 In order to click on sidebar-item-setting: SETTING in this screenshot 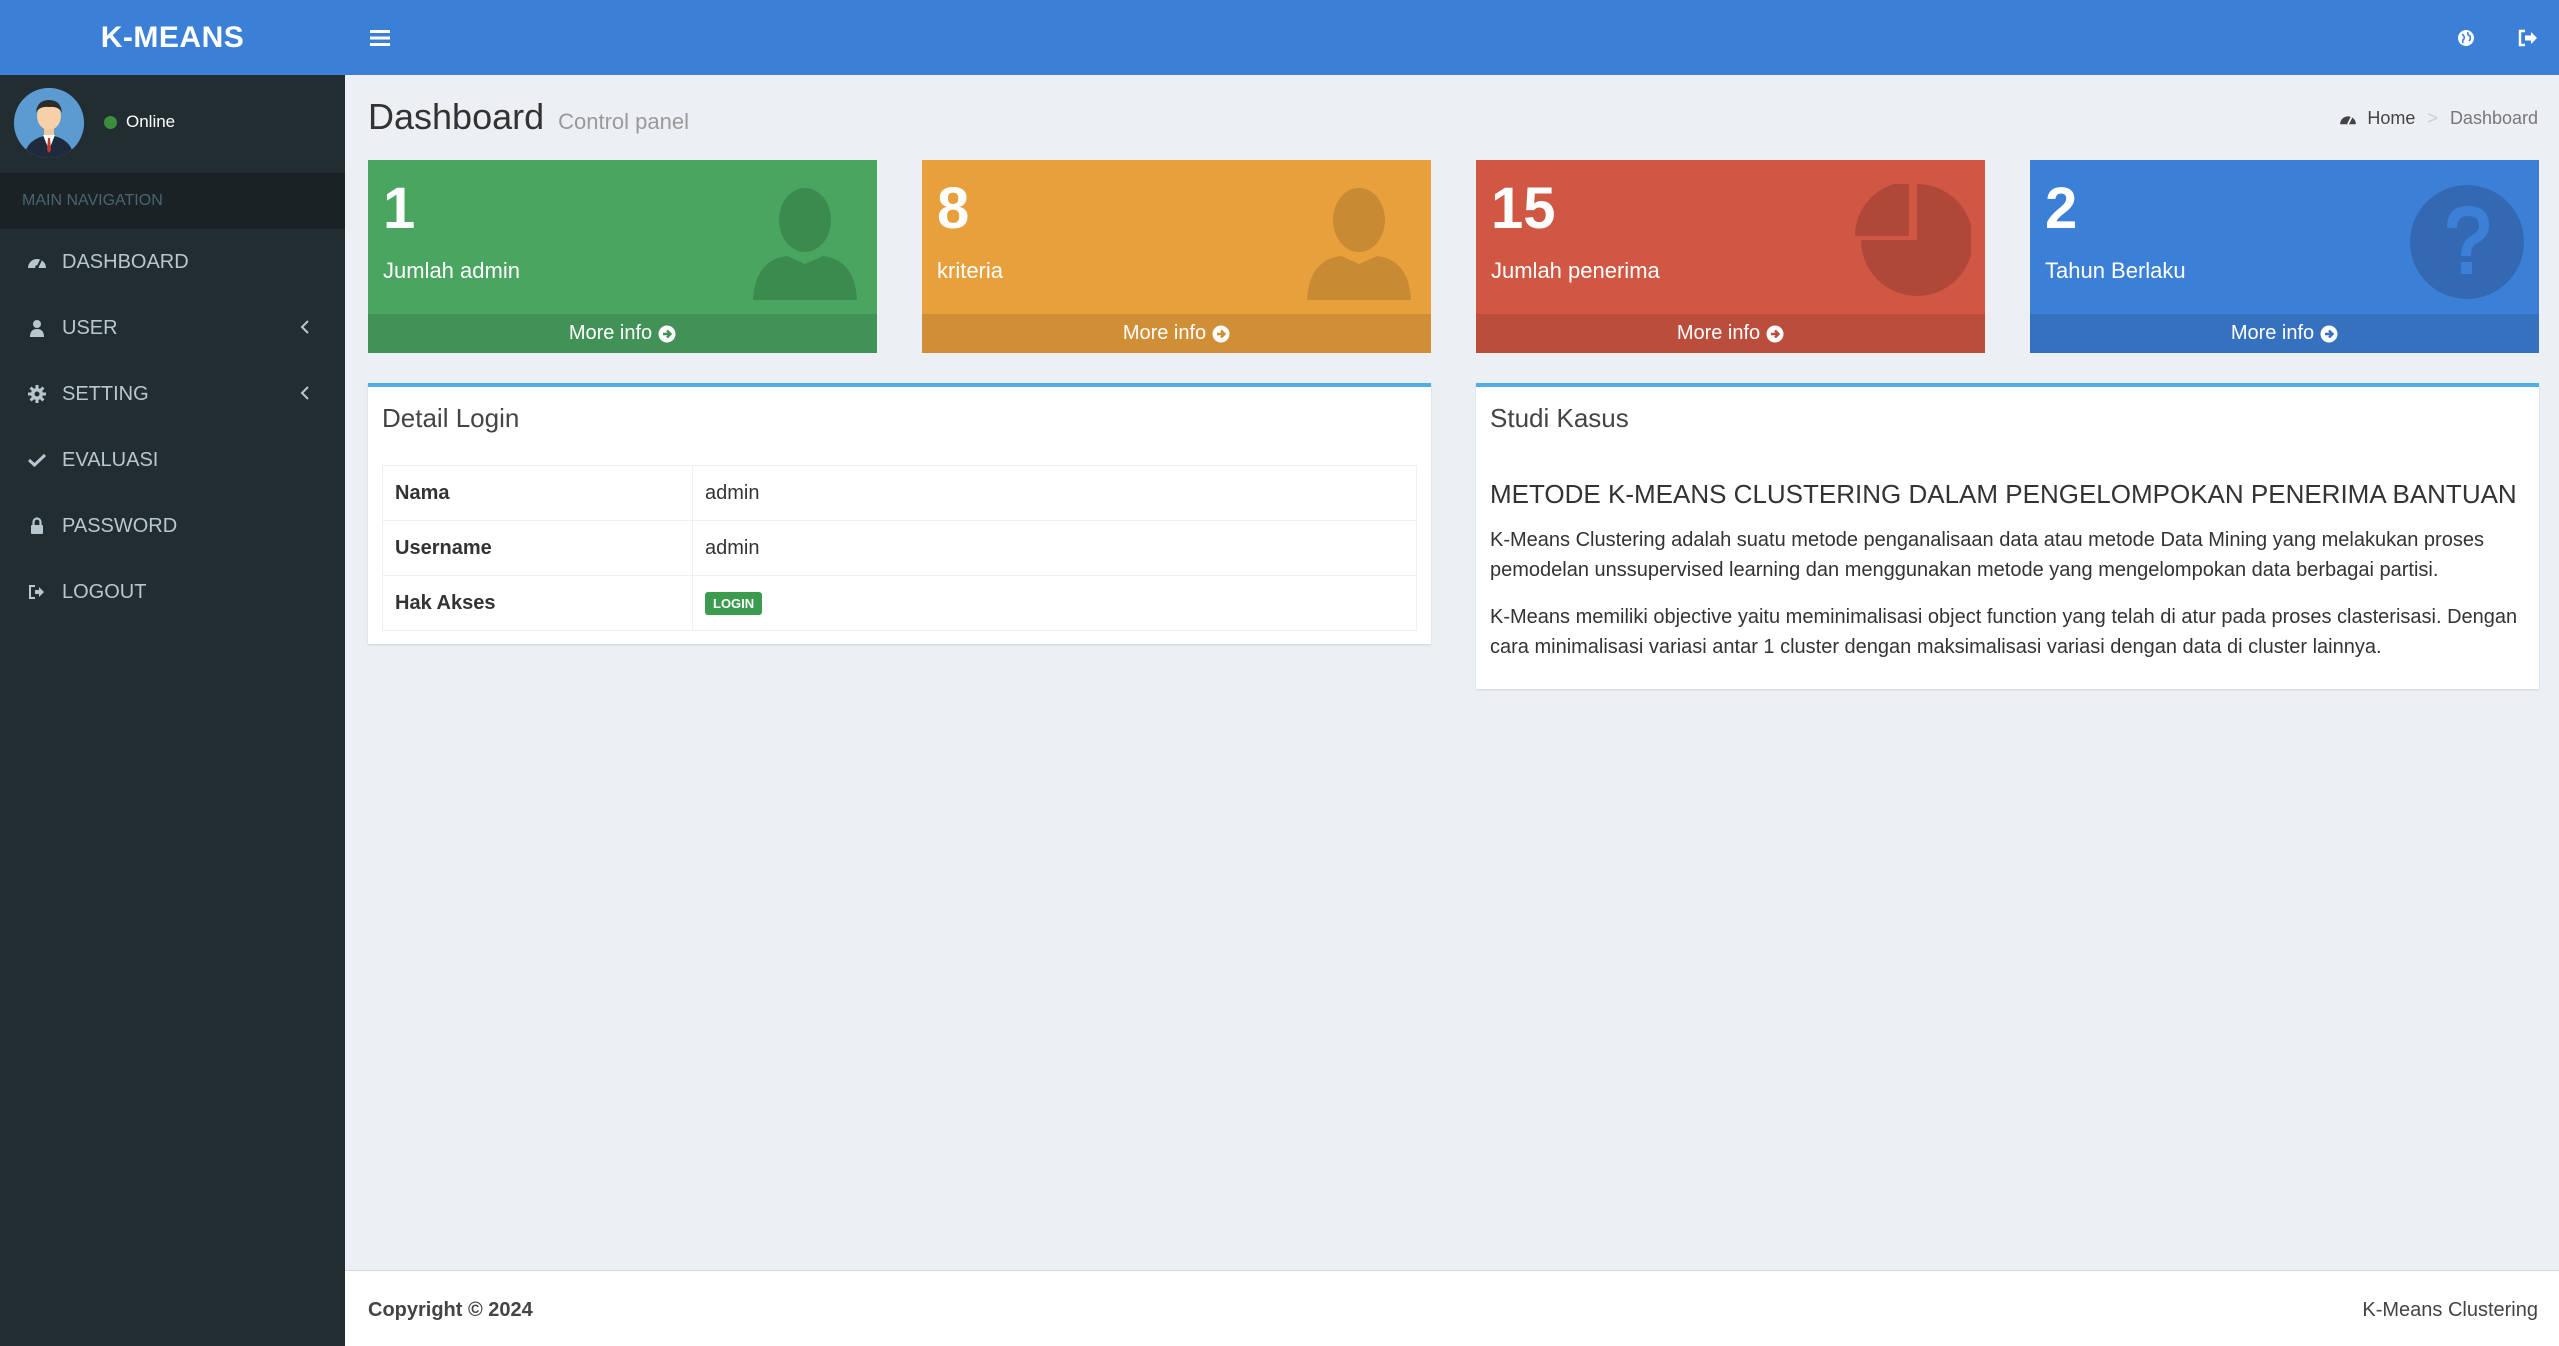, I will do `click(172, 394)`.